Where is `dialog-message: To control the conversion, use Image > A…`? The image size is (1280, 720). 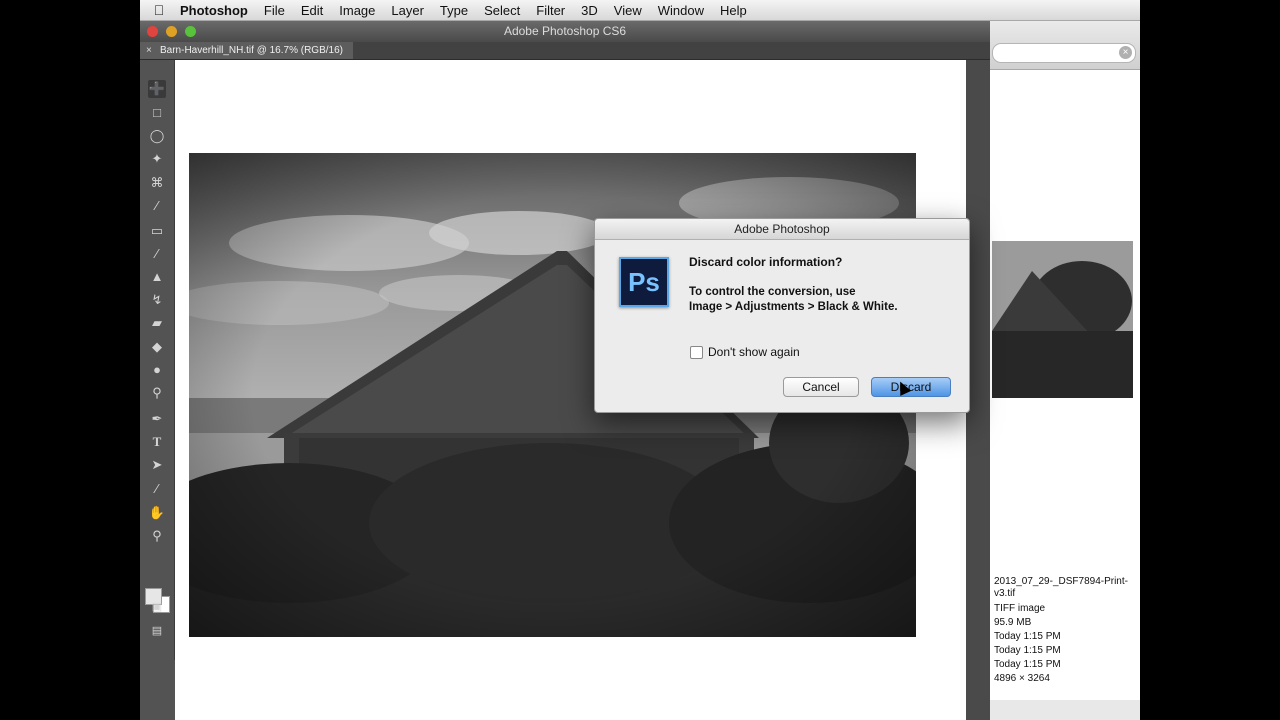 dialog-message: To control the conversion, use Image > A… is located at coordinates (793, 300).